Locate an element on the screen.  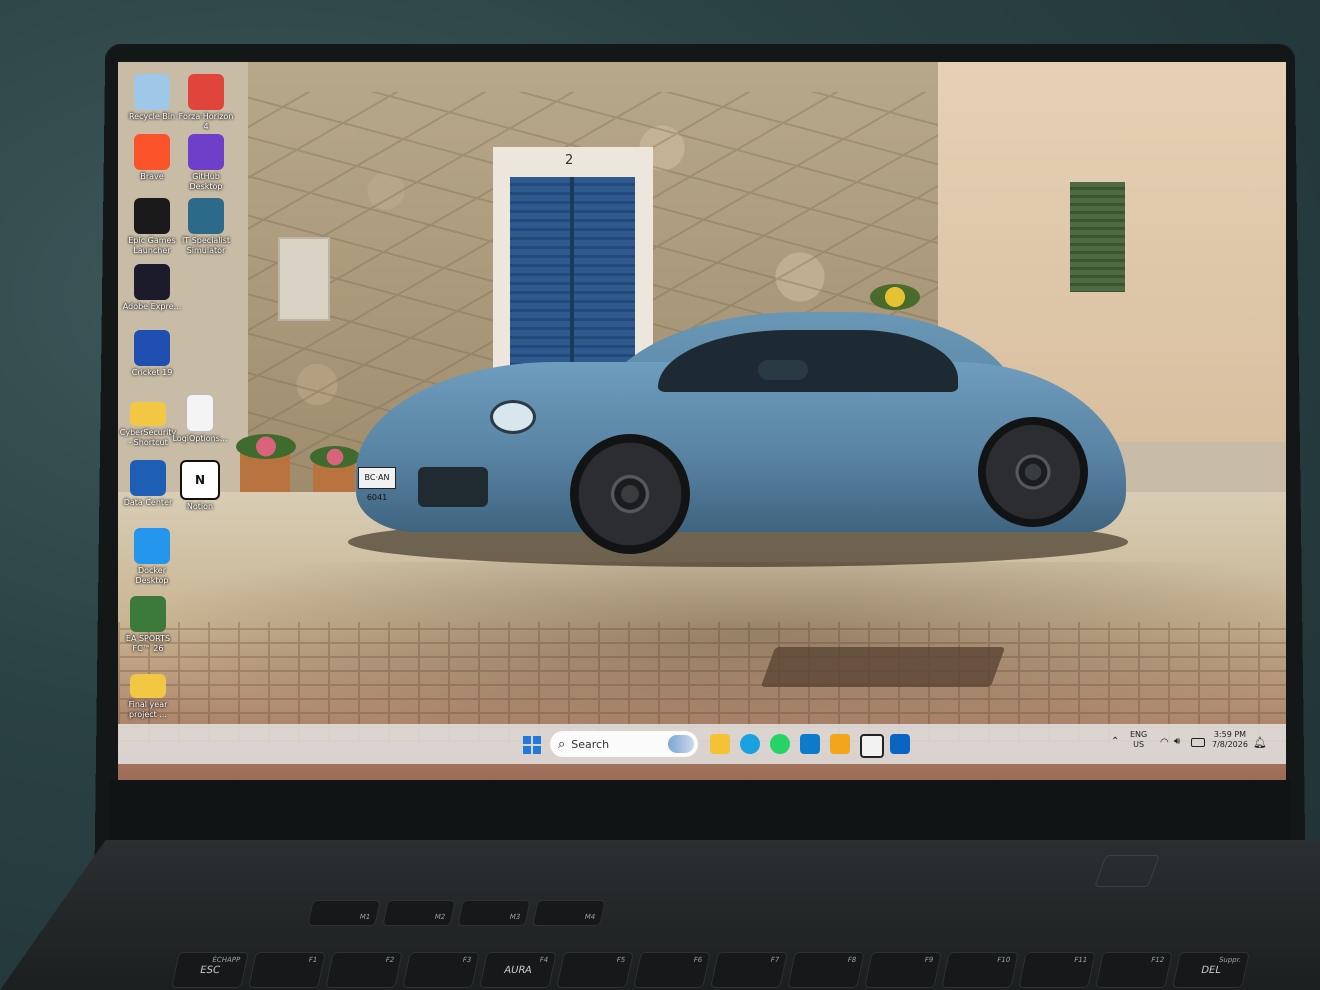
key-main-legend: AURA is located at coordinates (518, 970).